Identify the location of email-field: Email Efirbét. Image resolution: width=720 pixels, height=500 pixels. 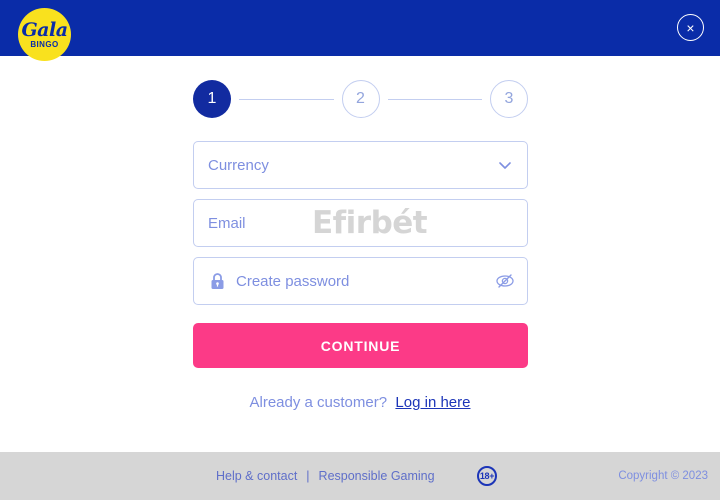
(360, 223).